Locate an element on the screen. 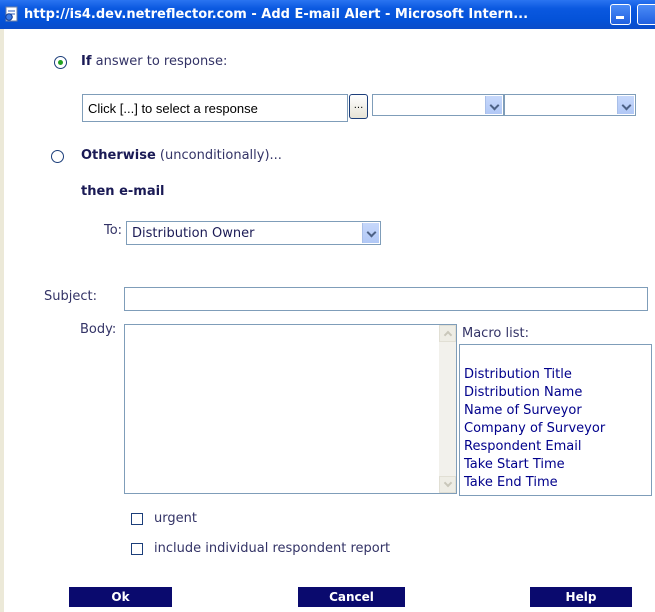  response-field: Click [...] to select a response is located at coordinates (215, 108).